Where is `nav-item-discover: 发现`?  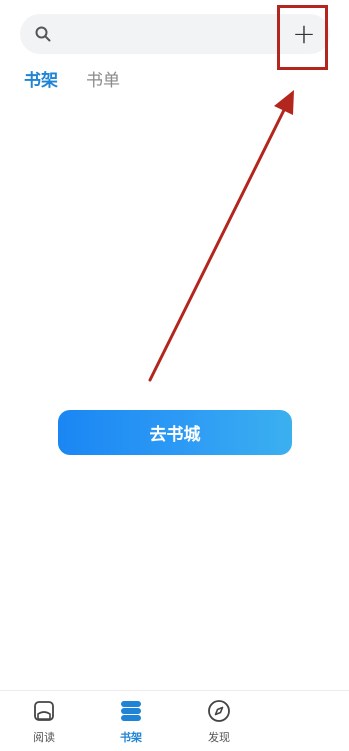
nav-item-discover: 发现 is located at coordinates (219, 722).